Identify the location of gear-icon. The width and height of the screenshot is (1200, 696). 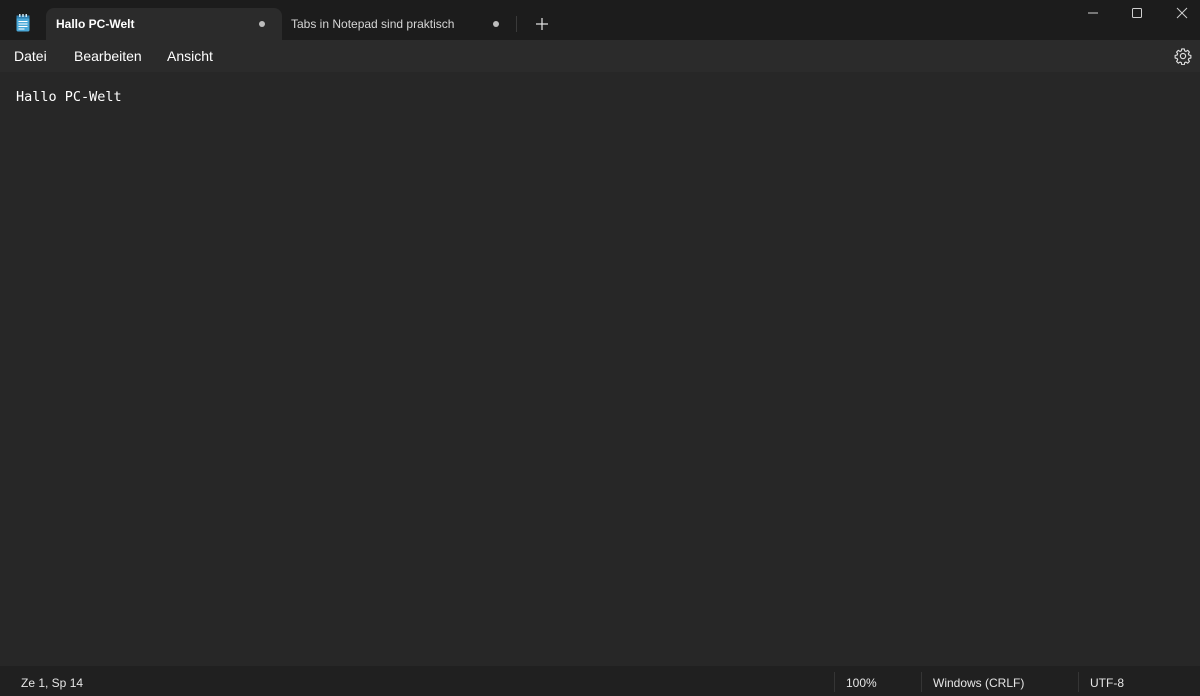
(1183, 56).